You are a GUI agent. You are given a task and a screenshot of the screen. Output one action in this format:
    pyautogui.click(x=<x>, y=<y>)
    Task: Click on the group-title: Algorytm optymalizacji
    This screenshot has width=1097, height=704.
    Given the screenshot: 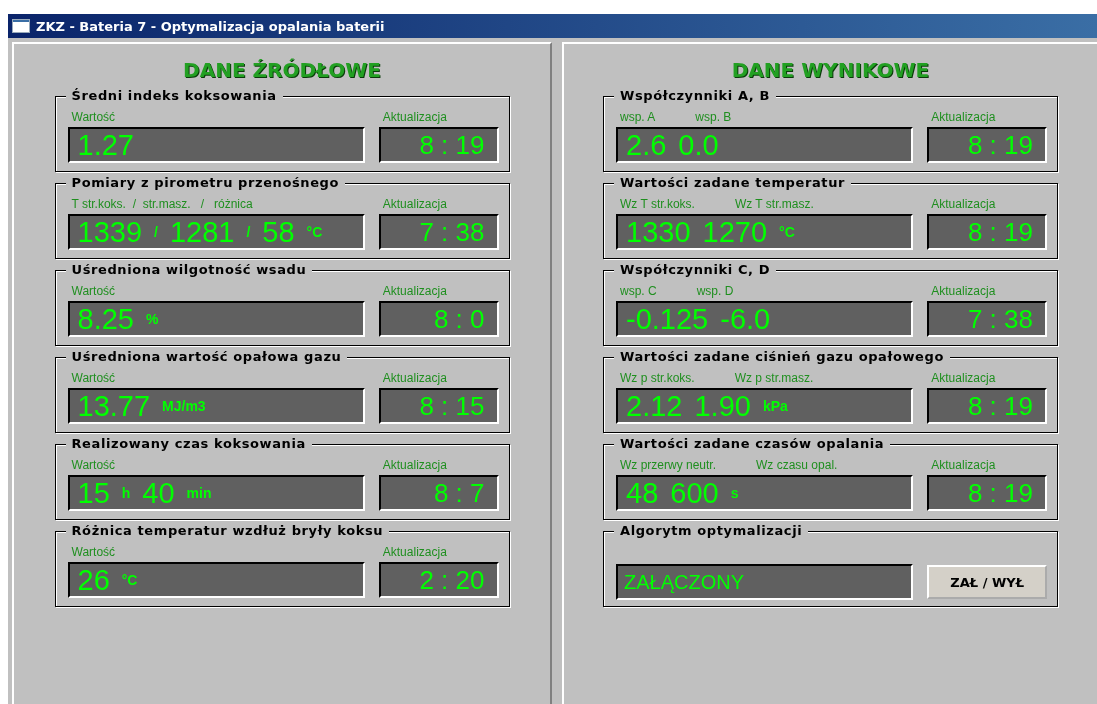 What is the action you would take?
    pyautogui.click(x=711, y=530)
    